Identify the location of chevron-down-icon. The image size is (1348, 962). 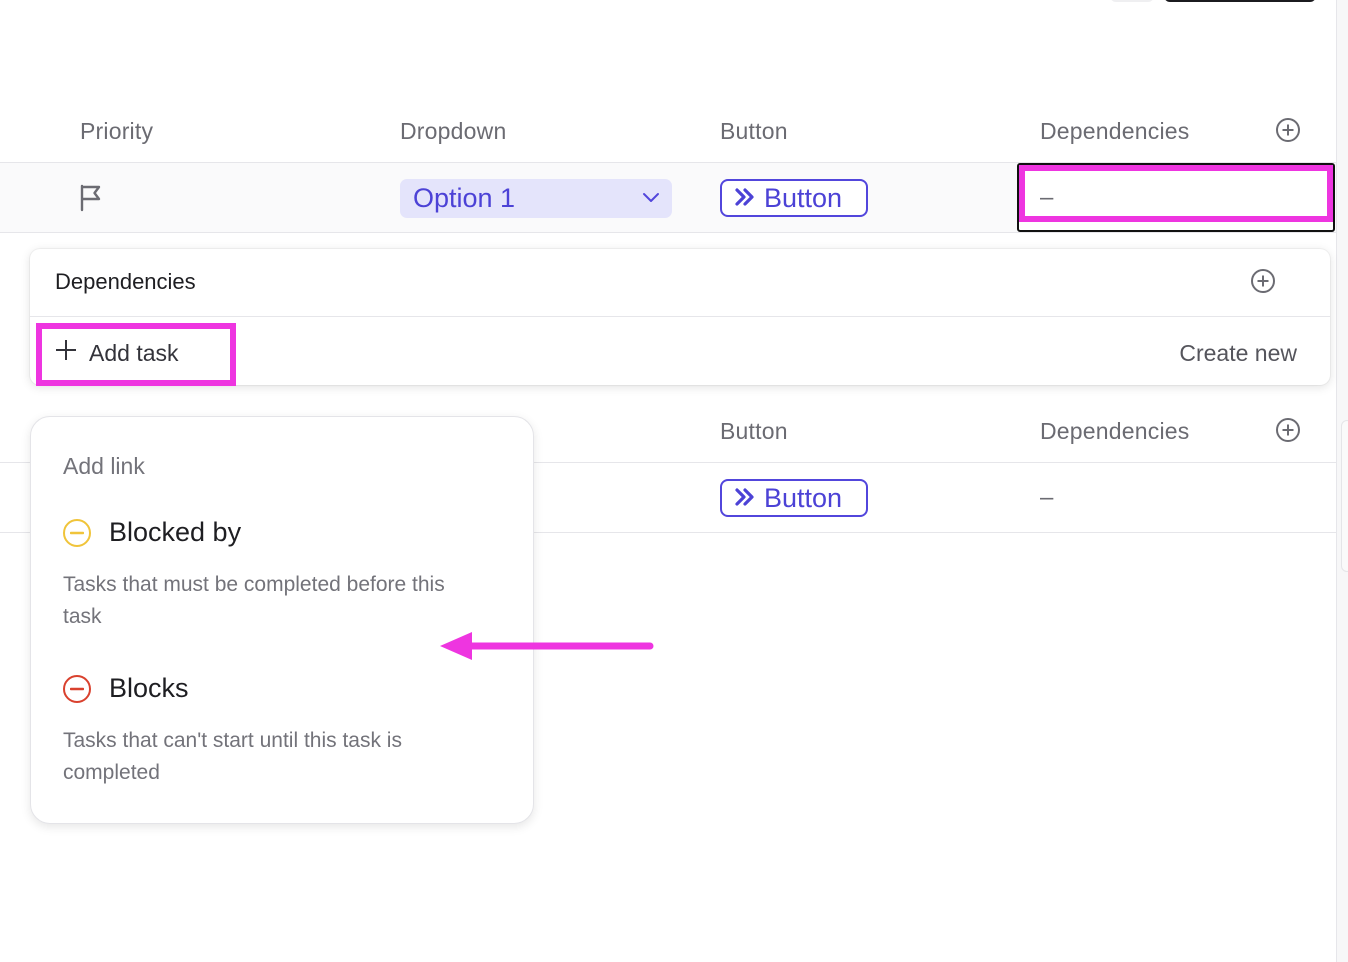
(651, 199).